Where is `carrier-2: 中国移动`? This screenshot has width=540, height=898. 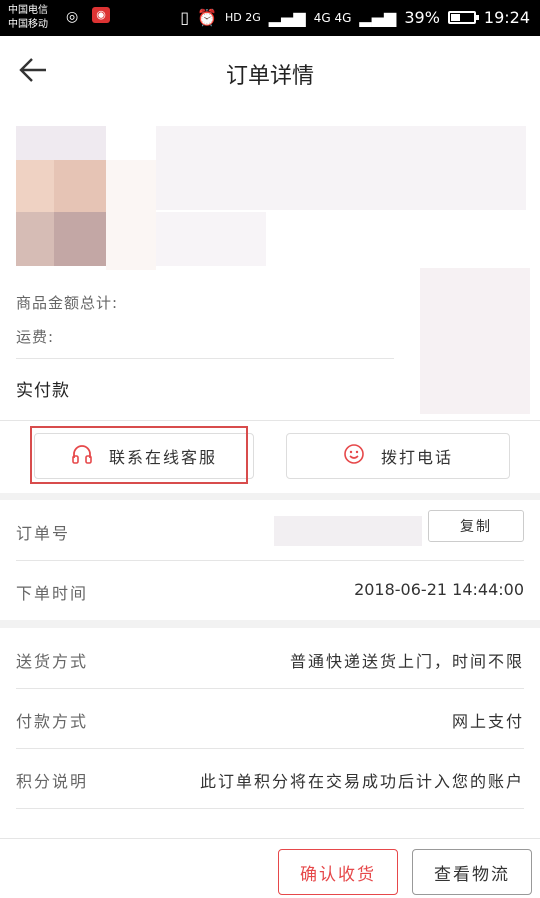
carrier-2: 中国移动 is located at coordinates (28, 24).